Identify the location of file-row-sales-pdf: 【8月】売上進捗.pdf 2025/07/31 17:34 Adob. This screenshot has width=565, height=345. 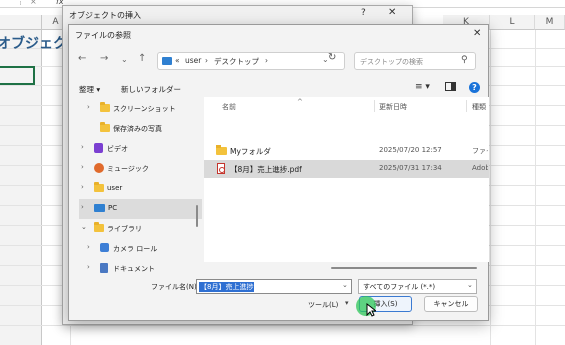
(346, 169).